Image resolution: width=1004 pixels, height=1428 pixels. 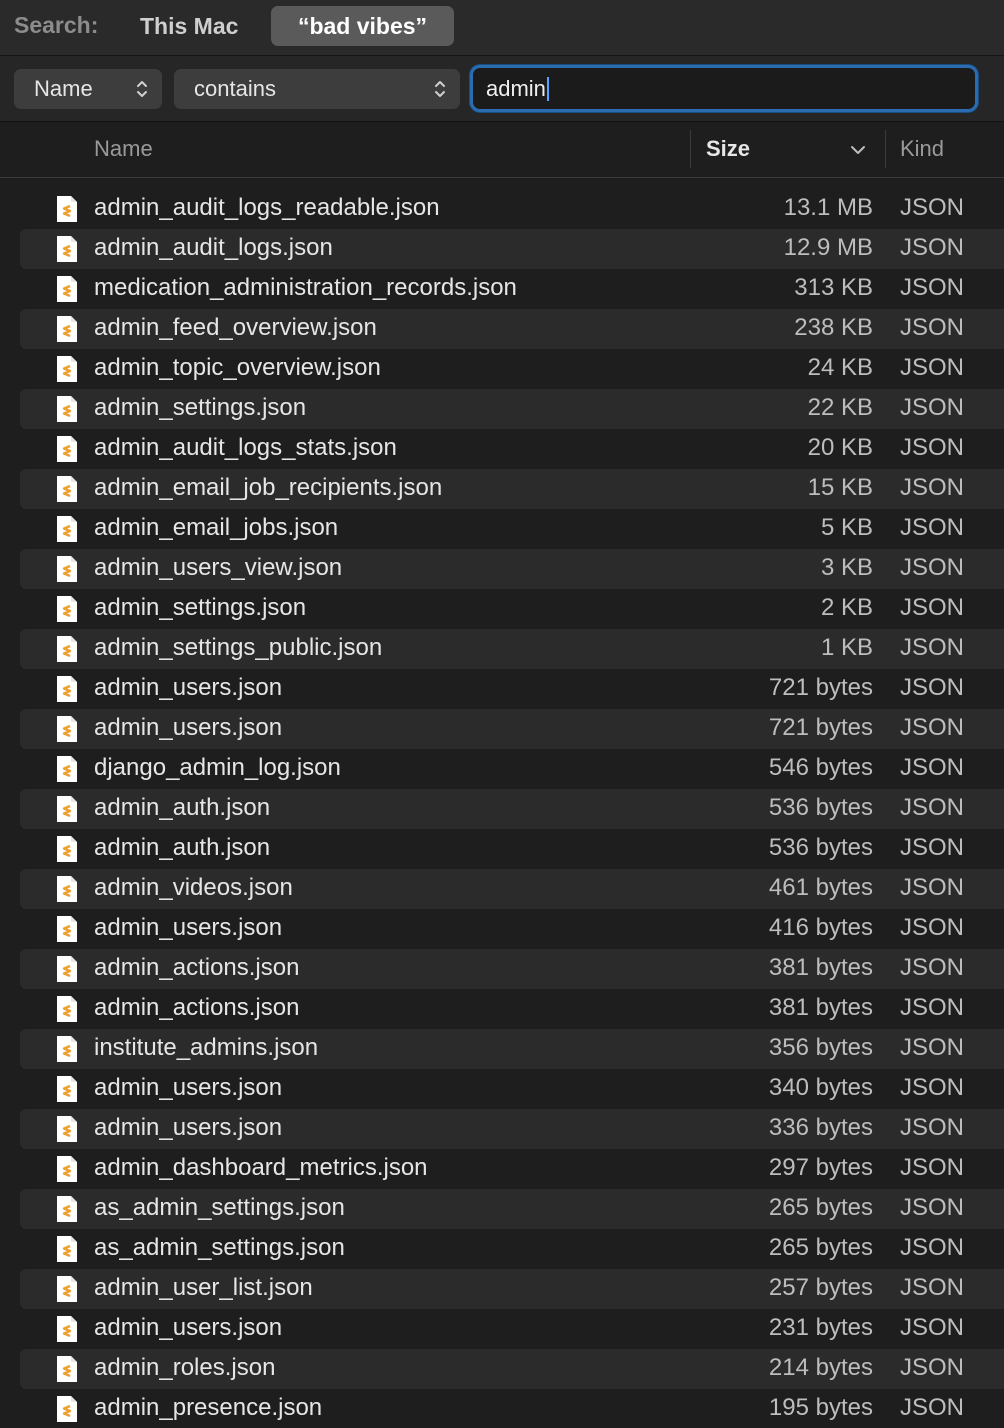 I want to click on file-row: admin_audit_logs.json 12.9 MB JSON, so click(x=502, y=249).